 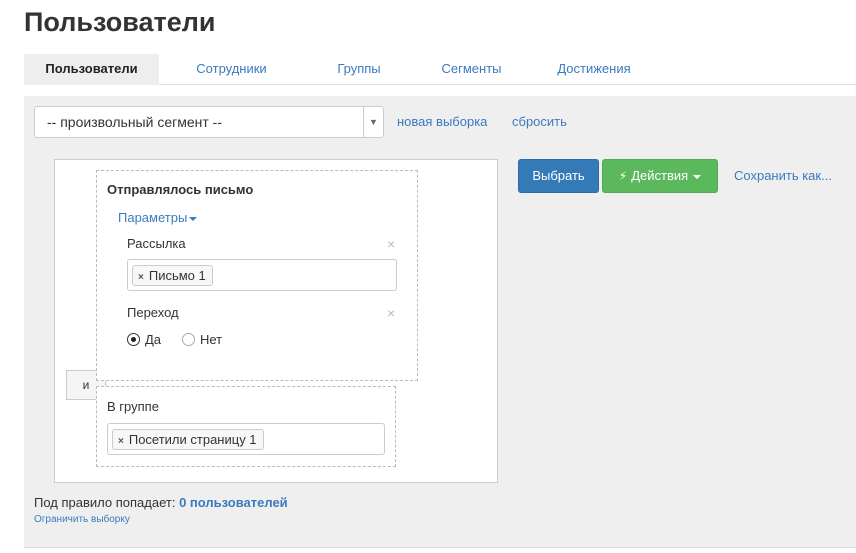 I want to click on tab-users: Пользователи, so click(x=91, y=69).